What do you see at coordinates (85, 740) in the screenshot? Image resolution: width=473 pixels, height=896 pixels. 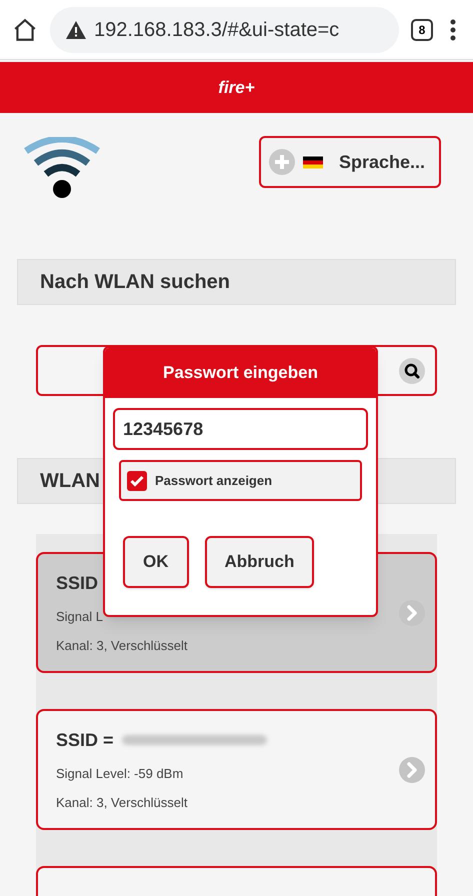 I see `ssid-label: SSID =` at bounding box center [85, 740].